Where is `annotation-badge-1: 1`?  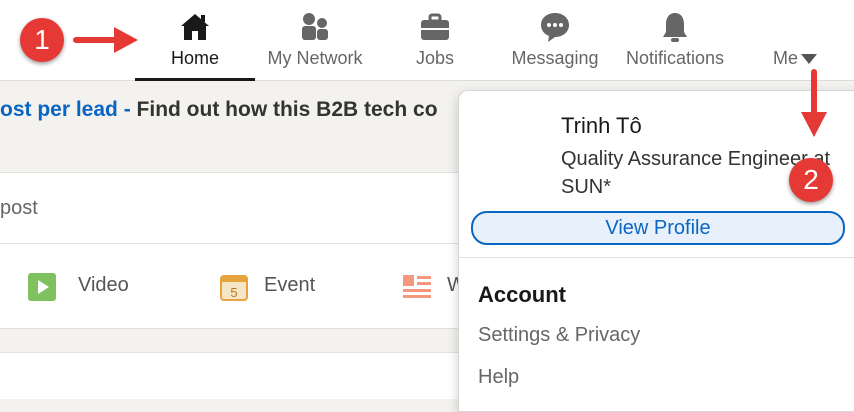
annotation-badge-1: 1 is located at coordinates (42, 40).